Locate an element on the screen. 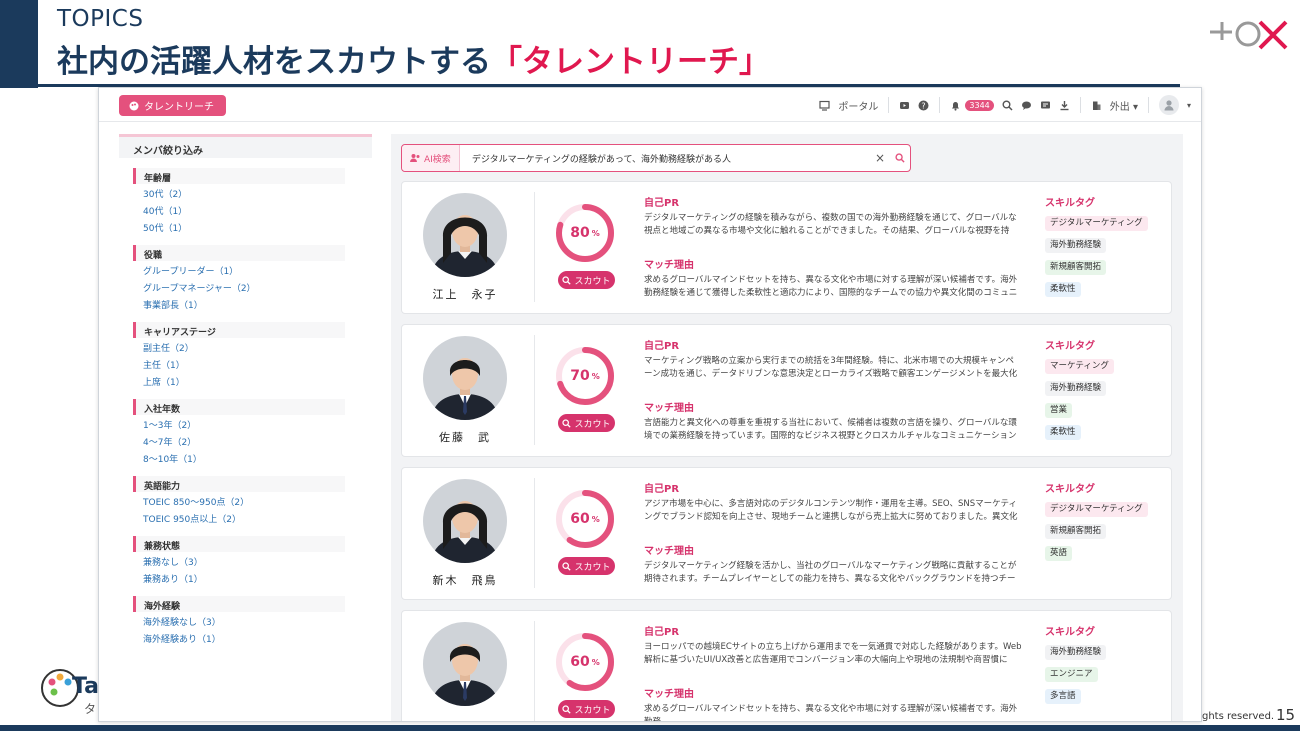 The image size is (1300, 731). help-icon: ? is located at coordinates (923, 105).